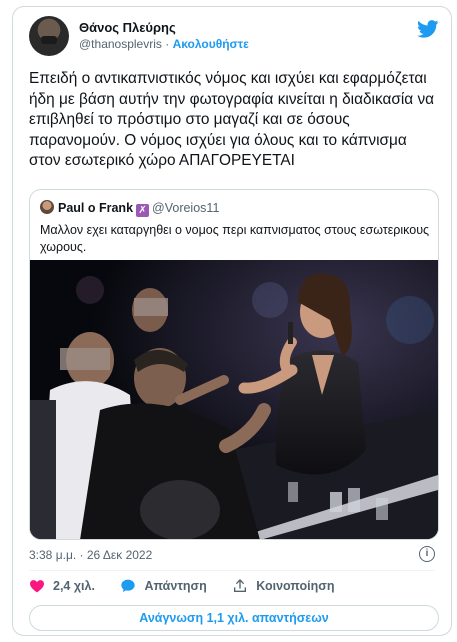  Describe the element at coordinates (175, 586) in the screenshot. I see `reply-label: Απάντηση` at that location.